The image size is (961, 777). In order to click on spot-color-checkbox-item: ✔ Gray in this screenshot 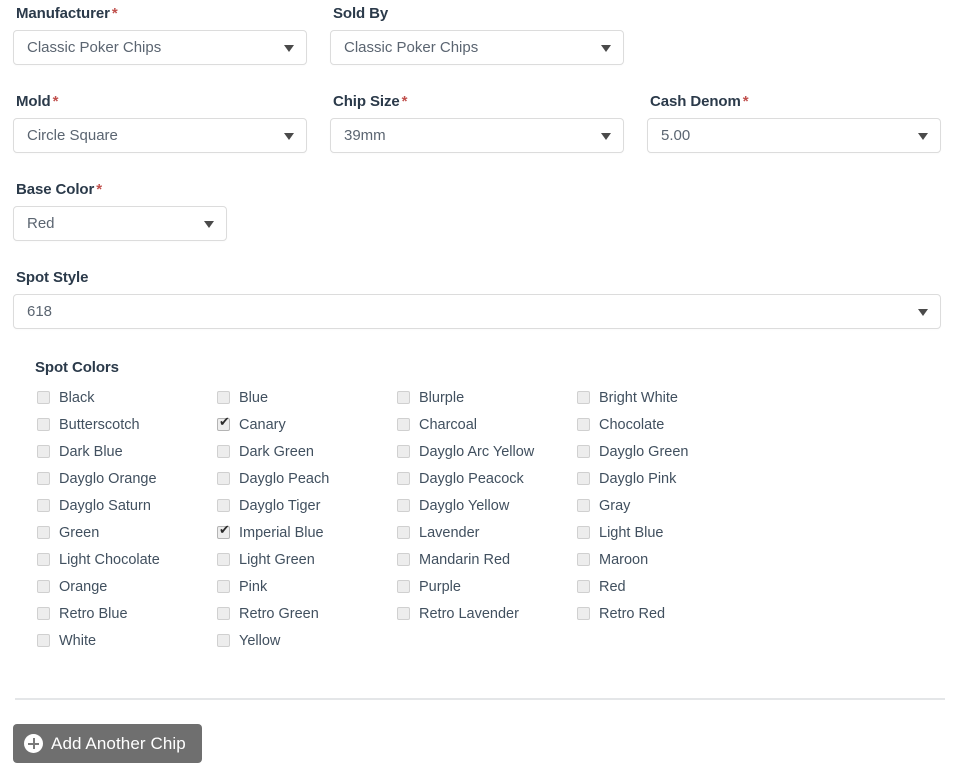, I will do `click(662, 509)`.